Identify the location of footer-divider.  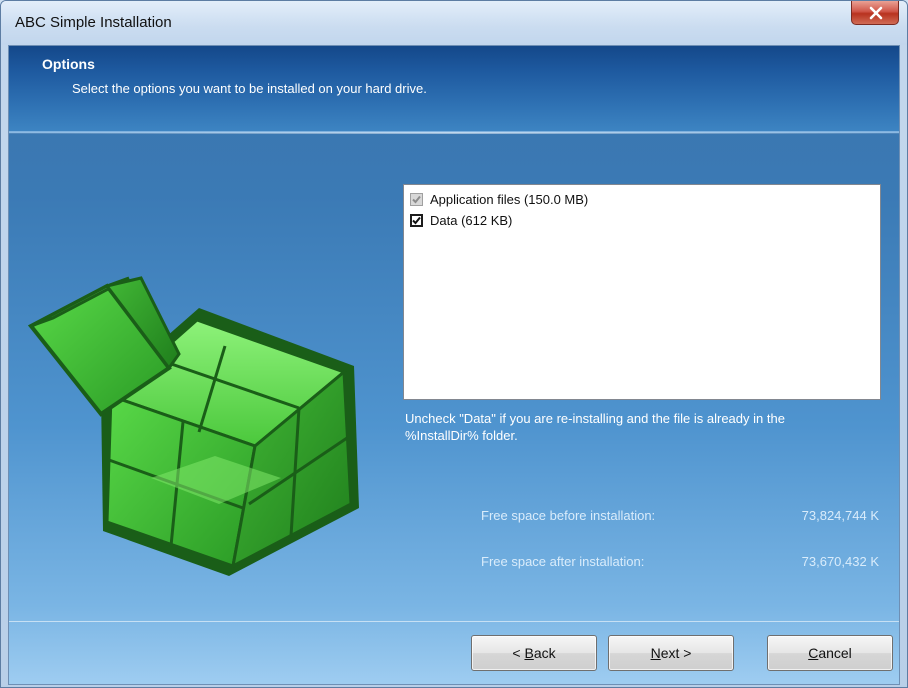
(454, 621).